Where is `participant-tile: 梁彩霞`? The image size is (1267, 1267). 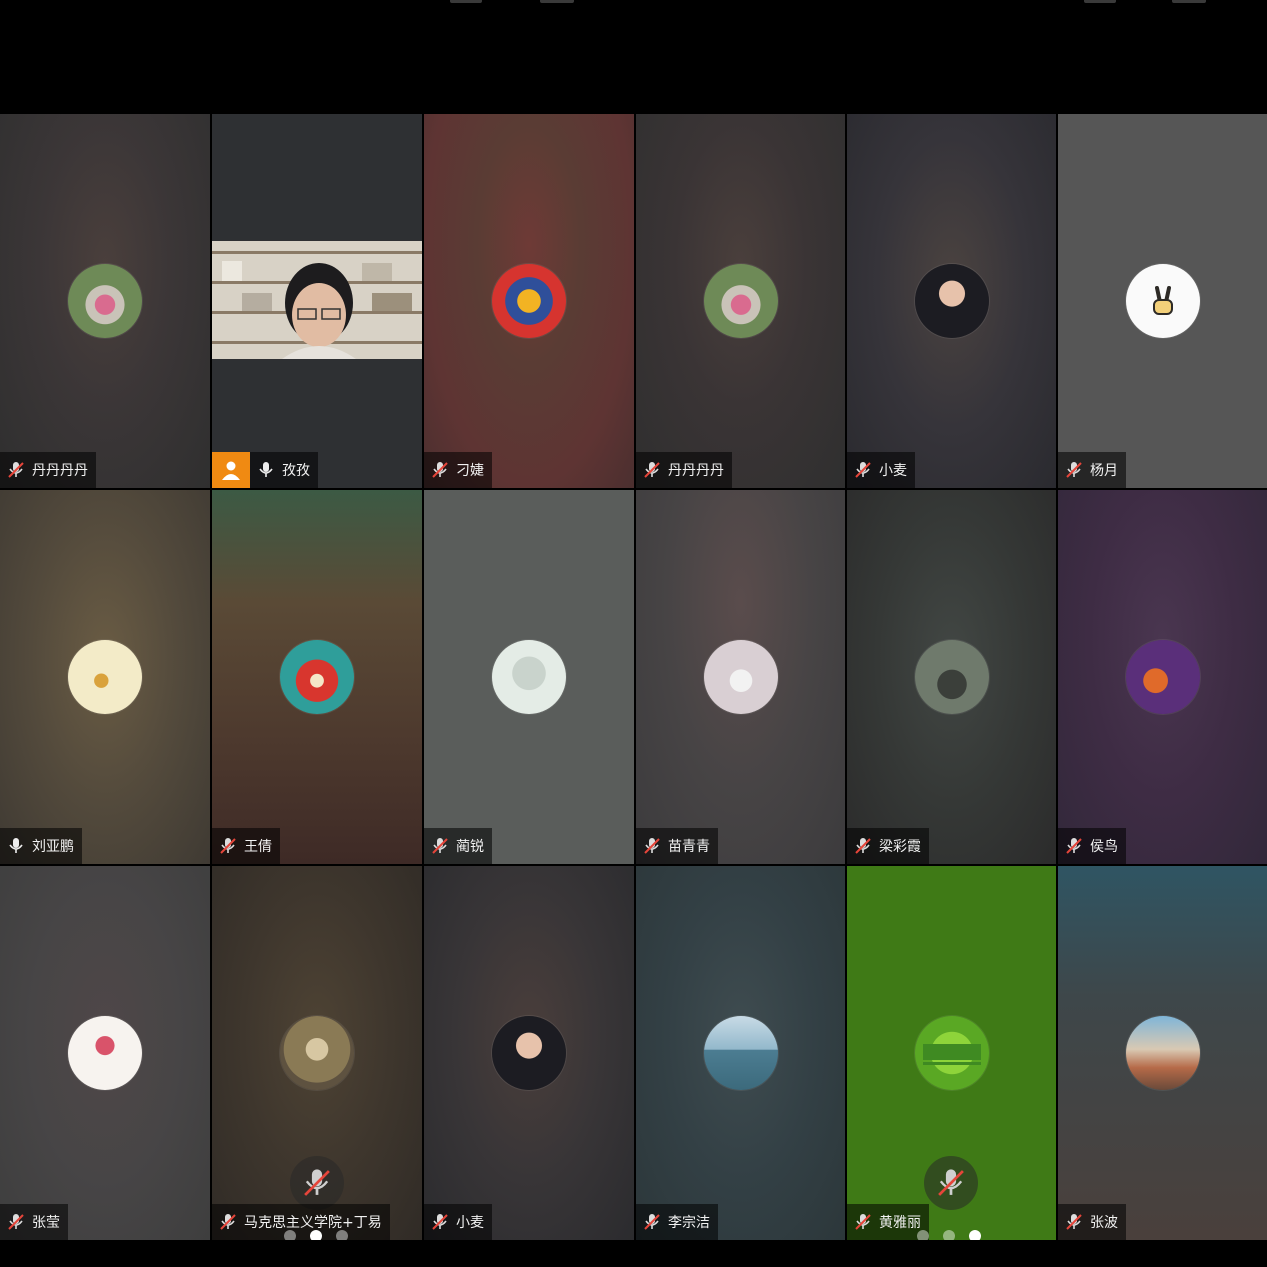
participant-tile: 梁彩霞 is located at coordinates (951, 677).